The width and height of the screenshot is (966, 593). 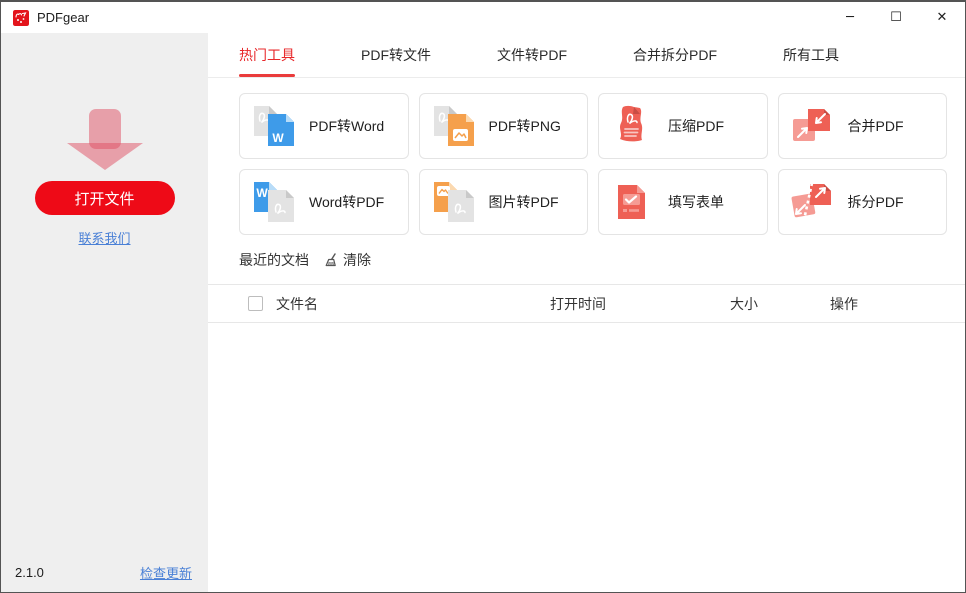 I want to click on clear-recent-button: 清除, so click(x=347, y=260).